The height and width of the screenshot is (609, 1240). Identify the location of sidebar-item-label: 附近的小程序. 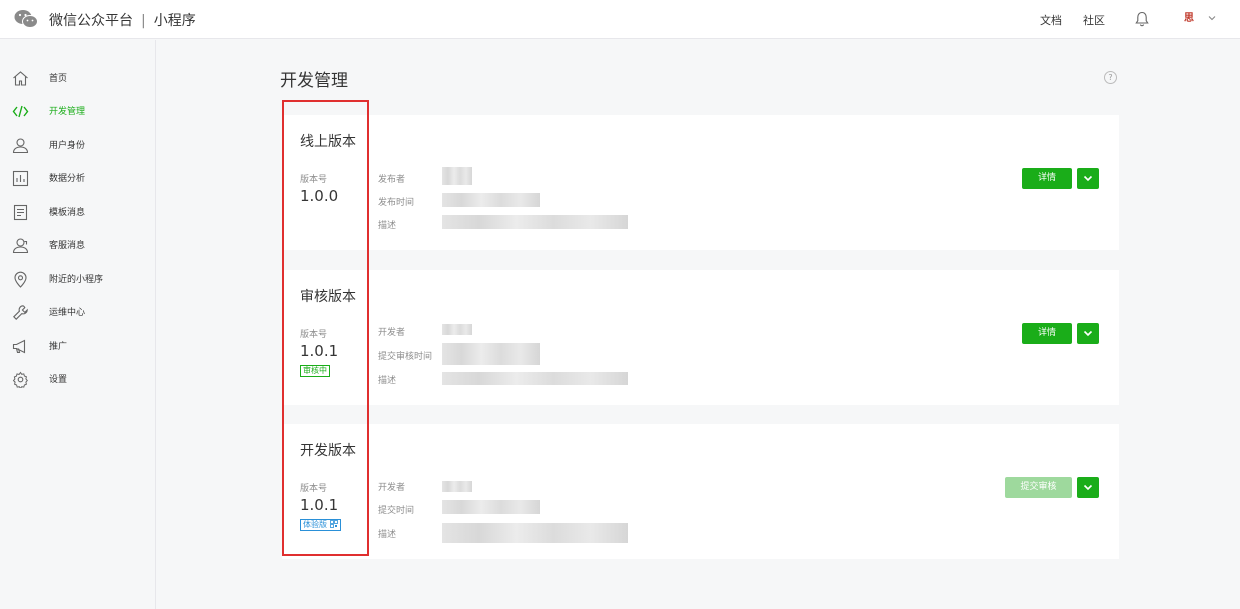
(76, 280).